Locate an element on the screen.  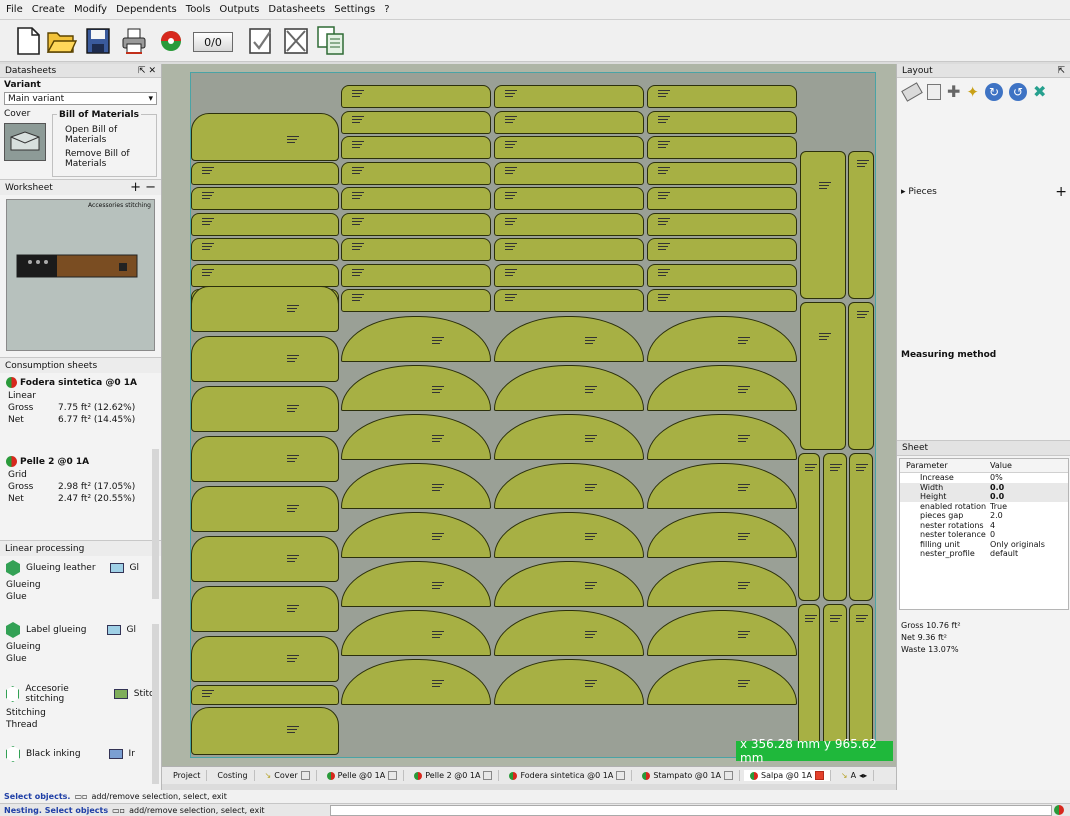
consumption-scrollbar is located at coordinates (155, 524).